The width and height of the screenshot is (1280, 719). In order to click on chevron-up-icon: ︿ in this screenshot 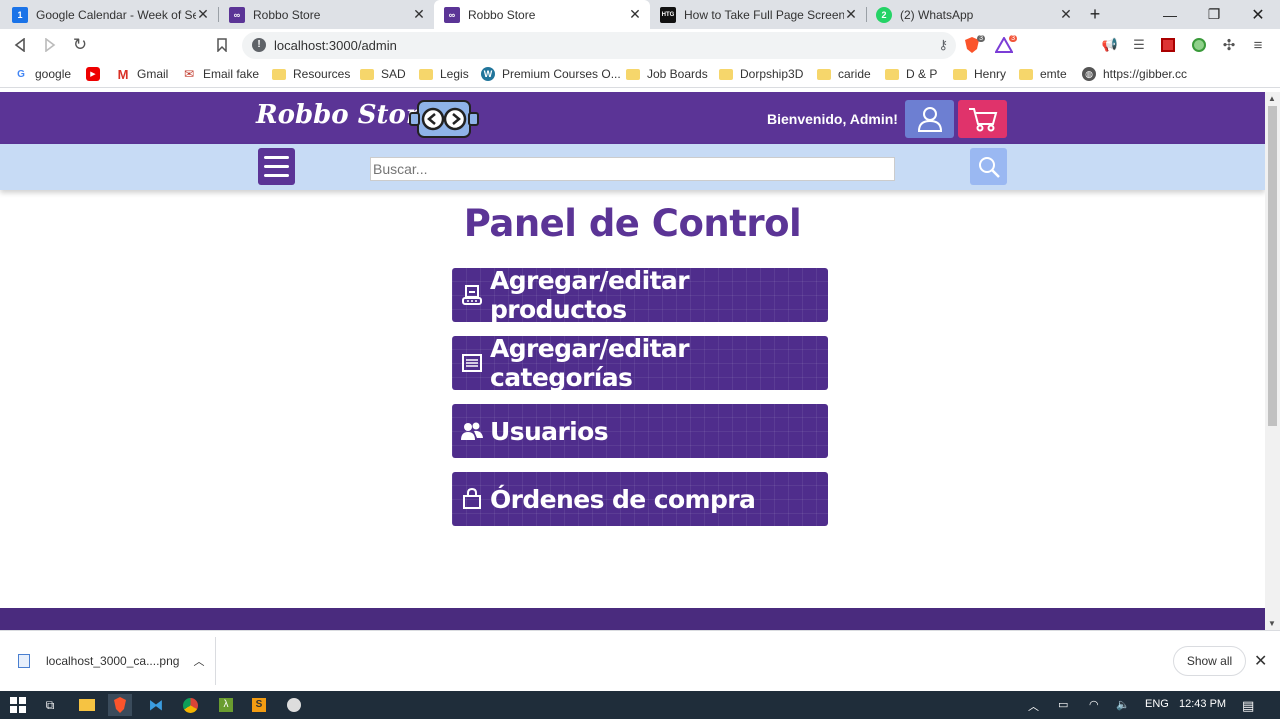, I will do `click(198, 661)`.